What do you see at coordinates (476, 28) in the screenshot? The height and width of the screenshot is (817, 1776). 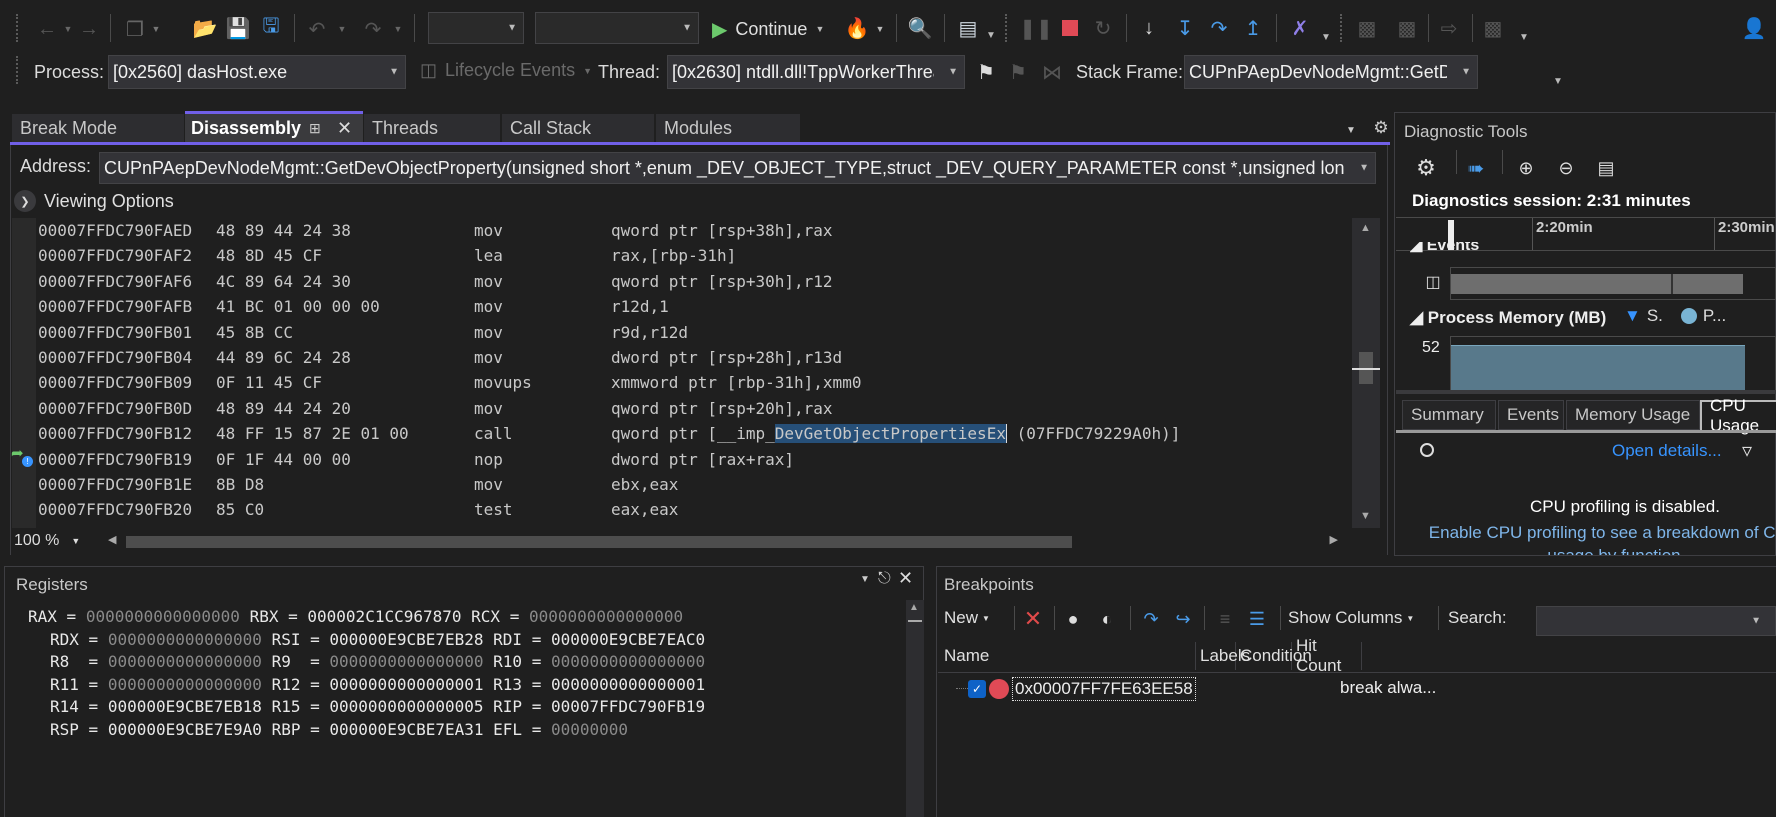 I see `solution-config-combo: ▼` at bounding box center [476, 28].